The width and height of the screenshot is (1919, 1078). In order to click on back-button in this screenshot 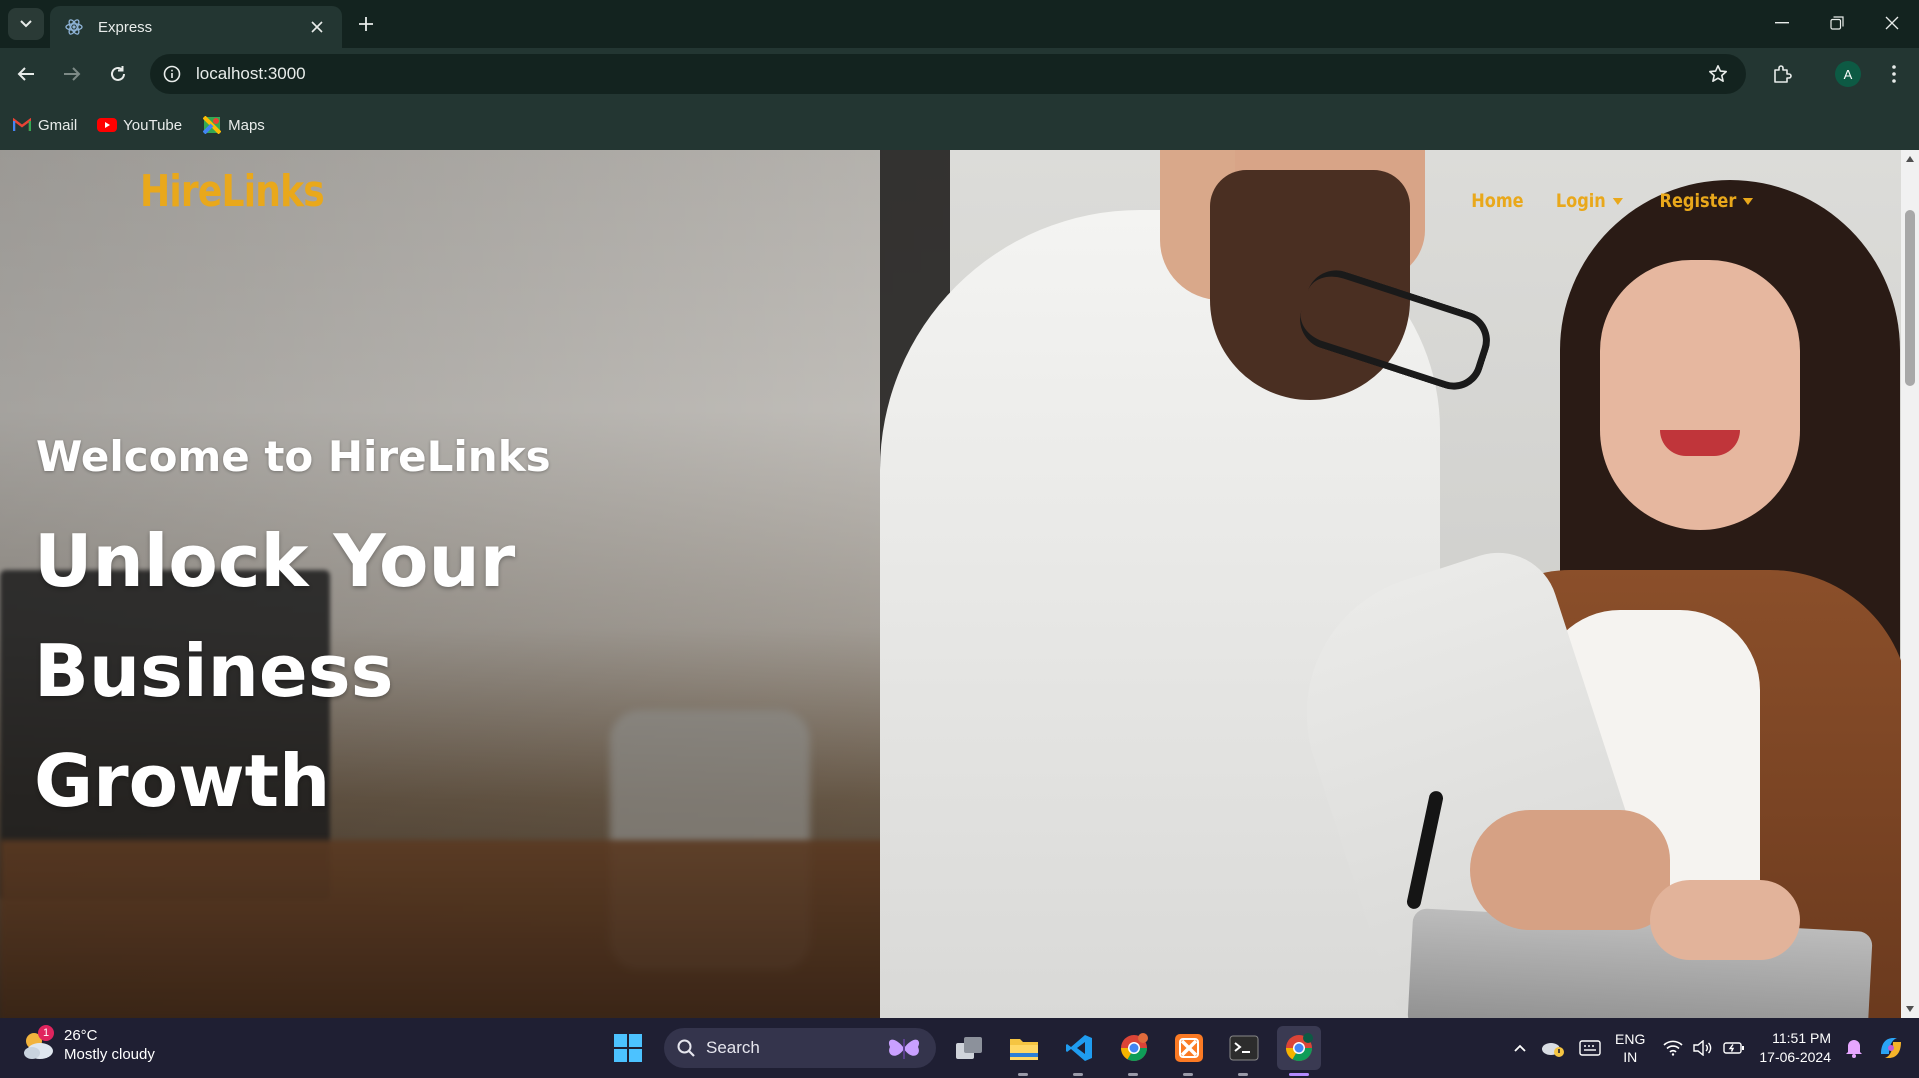, I will do `click(26, 74)`.